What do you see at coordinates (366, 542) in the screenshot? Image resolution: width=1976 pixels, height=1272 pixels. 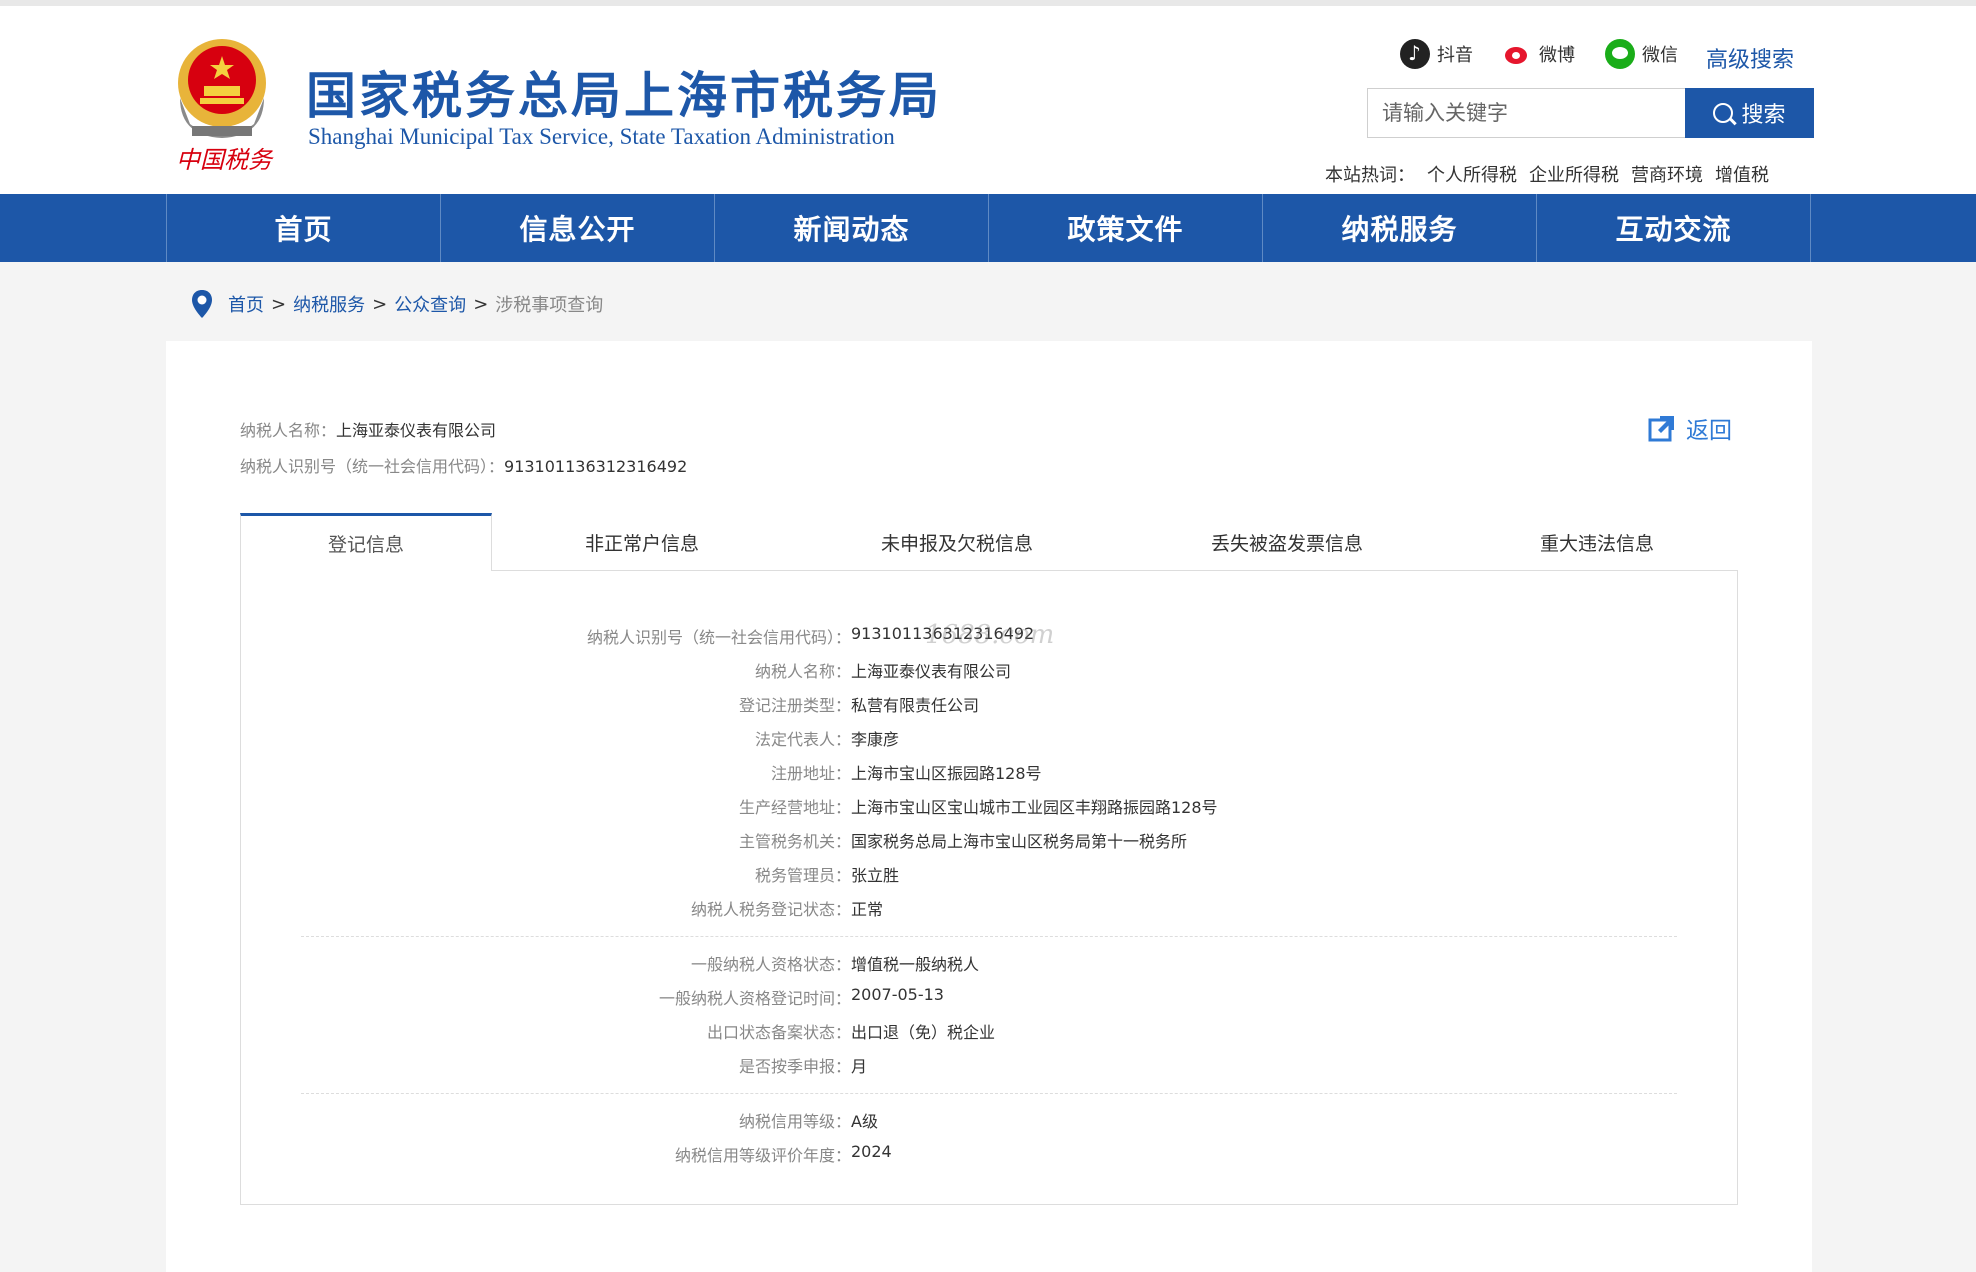 I see `tab-registration-info: 登记信息` at bounding box center [366, 542].